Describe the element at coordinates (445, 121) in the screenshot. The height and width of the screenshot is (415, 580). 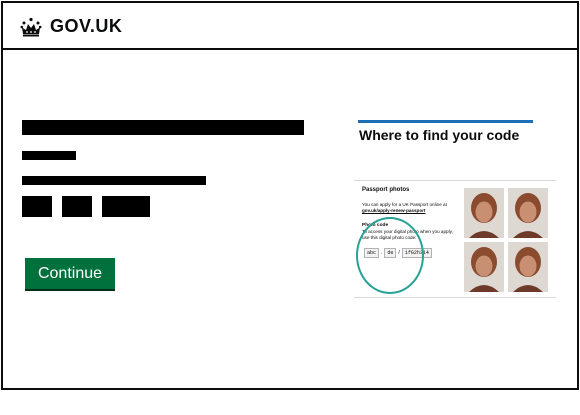
I see `sidebar-top-rule` at that location.